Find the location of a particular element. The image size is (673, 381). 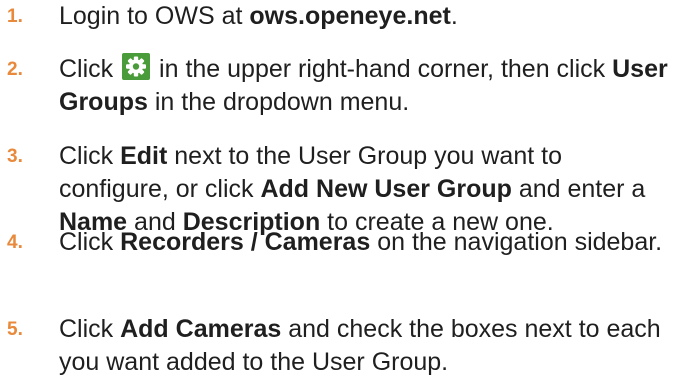

sidebar-item-name: Recorders / Cameras is located at coordinates (245, 242).